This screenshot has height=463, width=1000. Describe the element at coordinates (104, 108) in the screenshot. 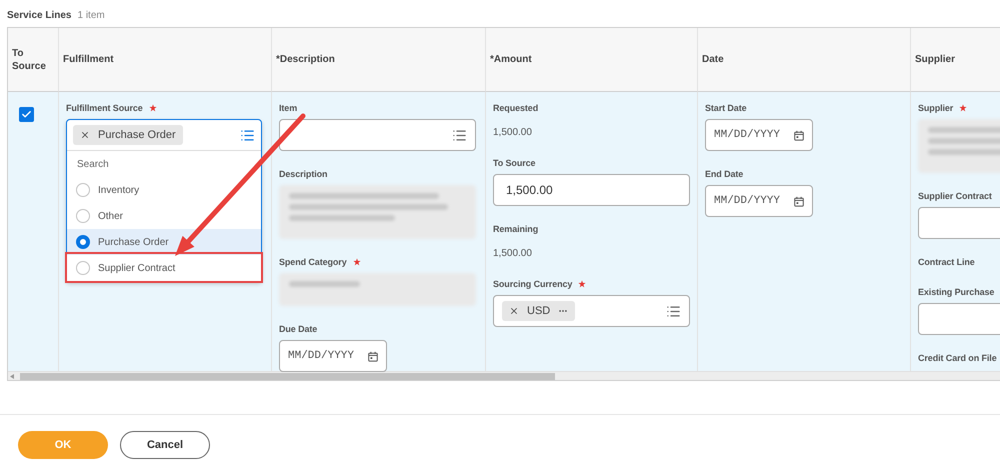

I see `field-label: Fulfillment Source` at that location.